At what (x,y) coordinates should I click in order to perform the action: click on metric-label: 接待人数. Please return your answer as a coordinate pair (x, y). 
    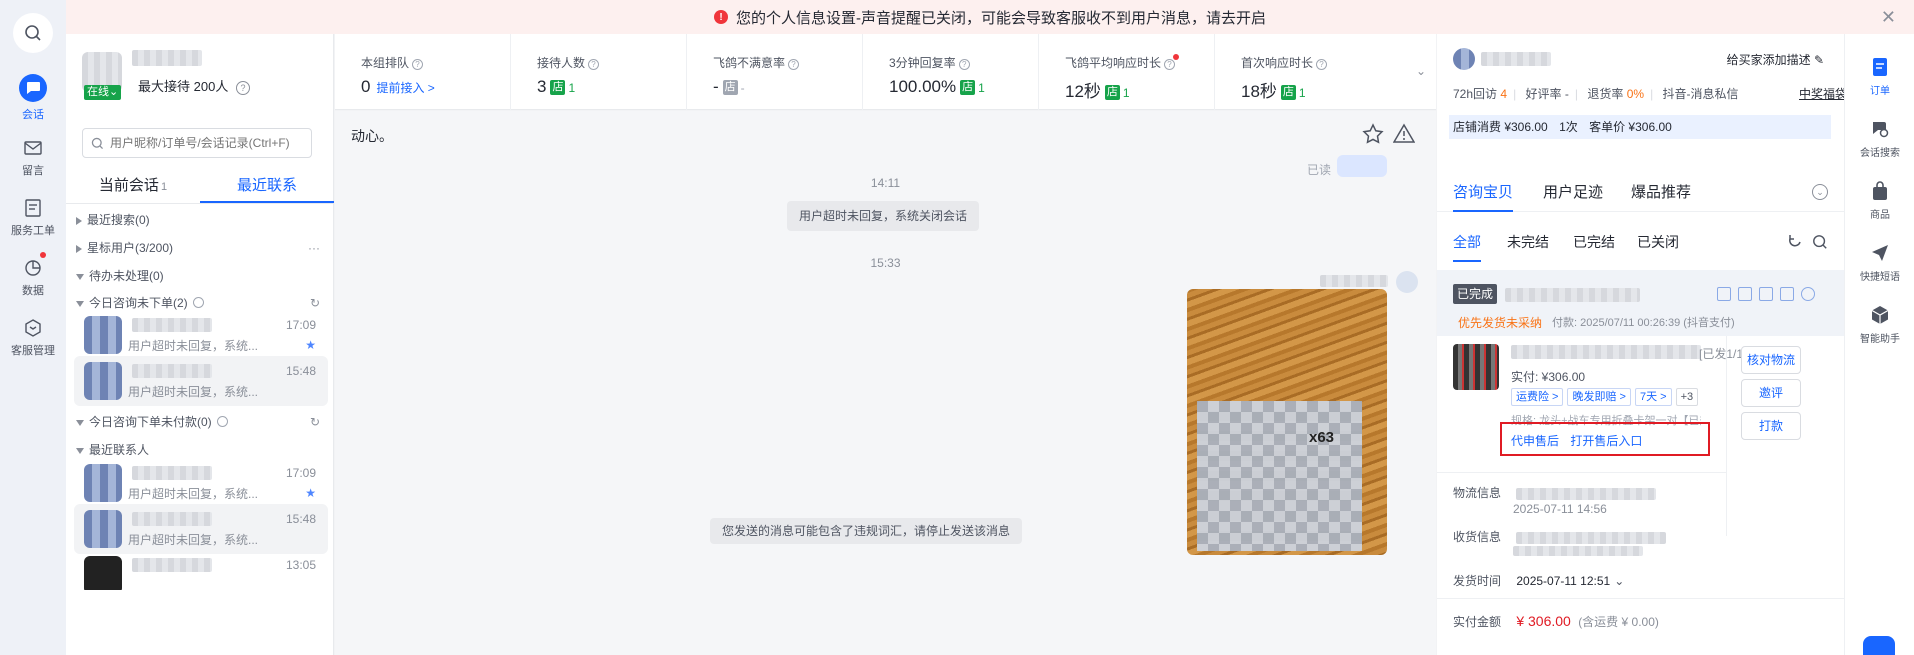
    Looking at the image, I should click on (561, 63).